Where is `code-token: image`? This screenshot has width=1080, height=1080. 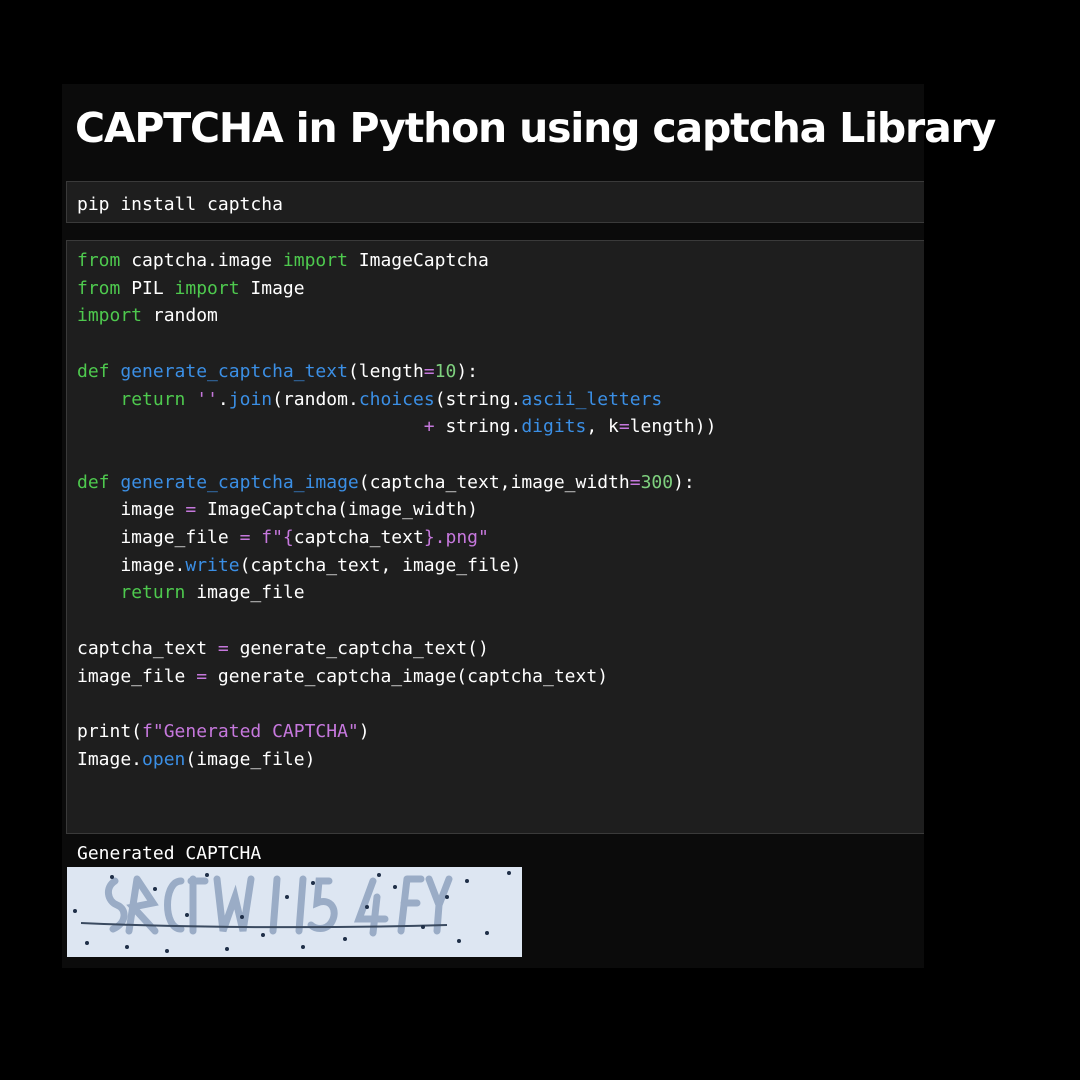
code-token: image is located at coordinates (131, 510).